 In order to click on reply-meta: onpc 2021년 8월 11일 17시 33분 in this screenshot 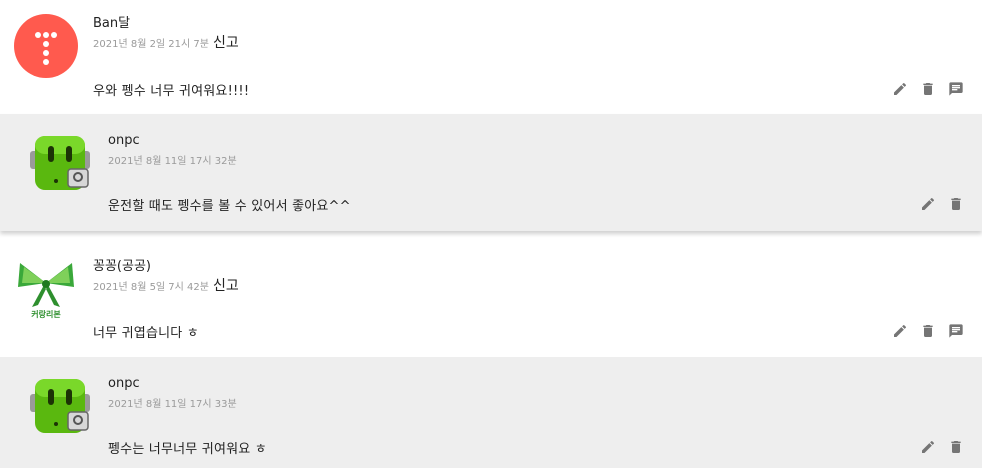, I will do `click(172, 394)`.